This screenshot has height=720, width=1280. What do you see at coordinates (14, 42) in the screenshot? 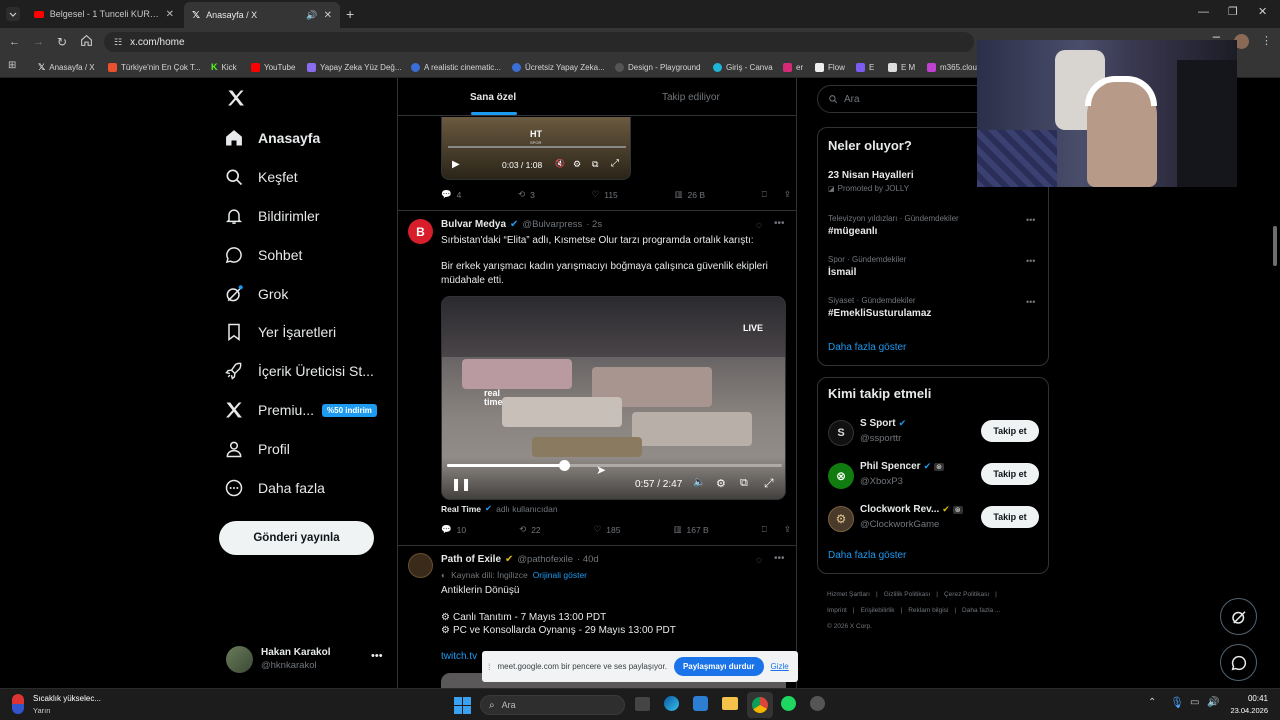
I see `back-icon: ←` at bounding box center [14, 42].